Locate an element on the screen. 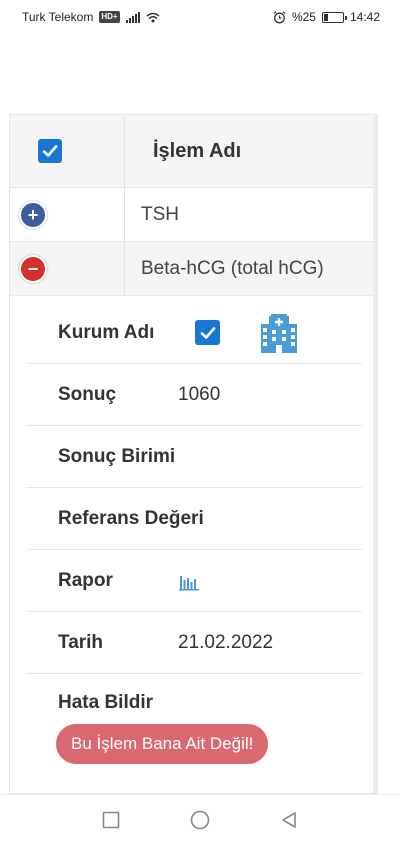  select-all-checkbox is located at coordinates (50, 151).